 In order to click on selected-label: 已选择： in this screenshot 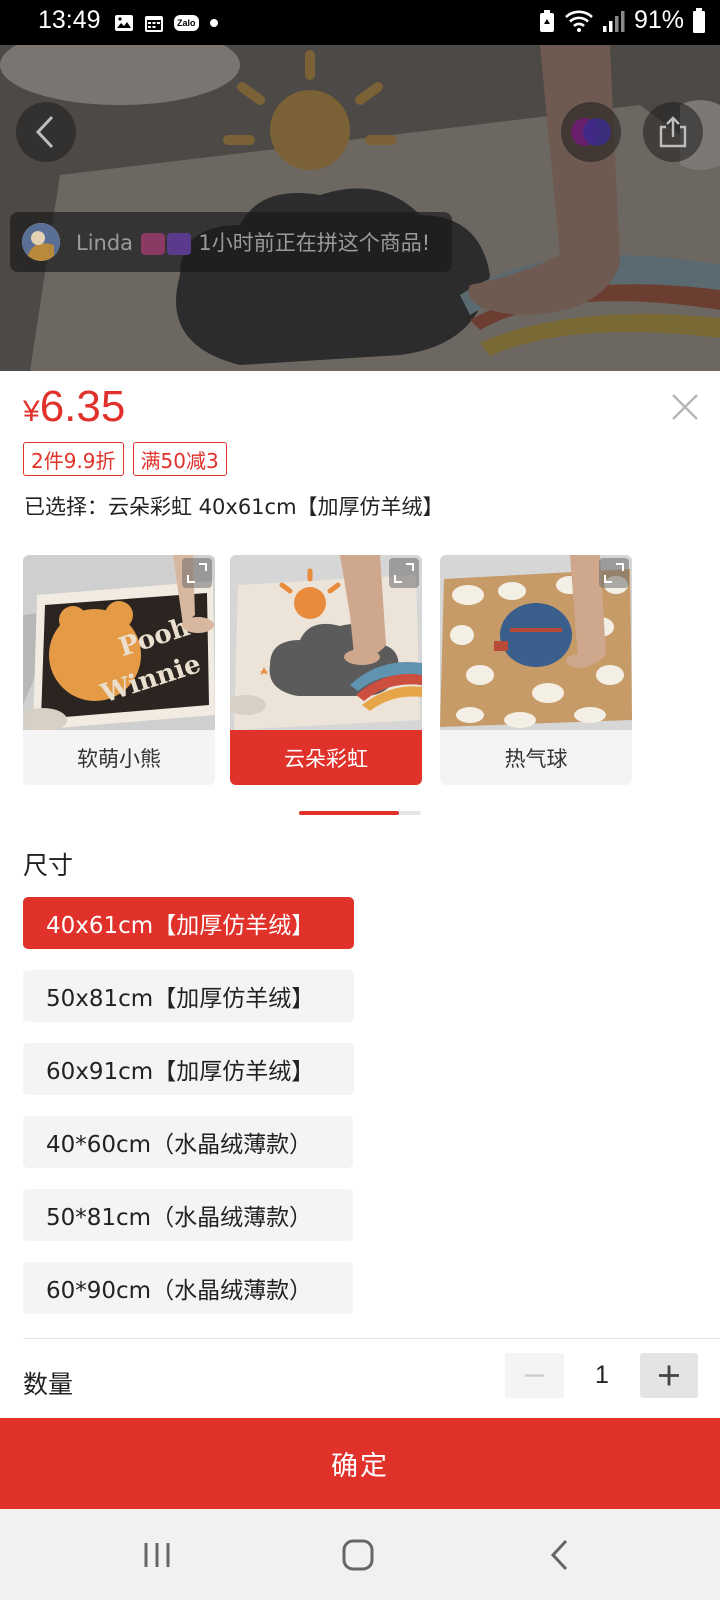, I will do `click(66, 507)`.